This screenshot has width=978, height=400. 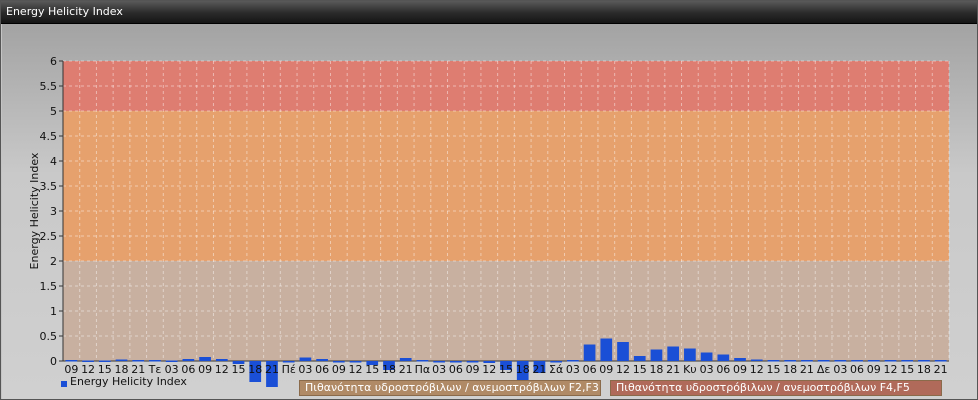 I want to click on x-tick-label: Κυ, so click(x=690, y=369).